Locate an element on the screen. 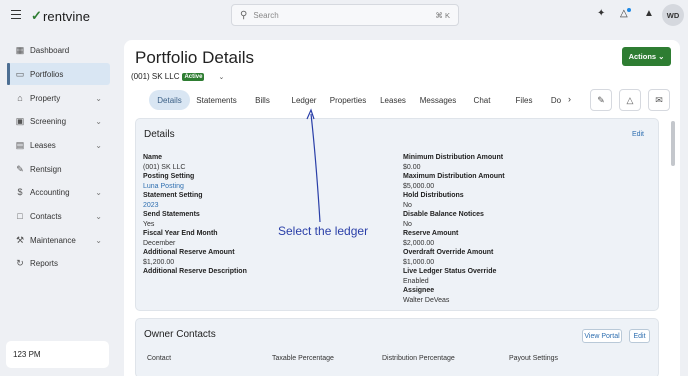  sparkle-icon: ✦ is located at coordinates (601, 13).